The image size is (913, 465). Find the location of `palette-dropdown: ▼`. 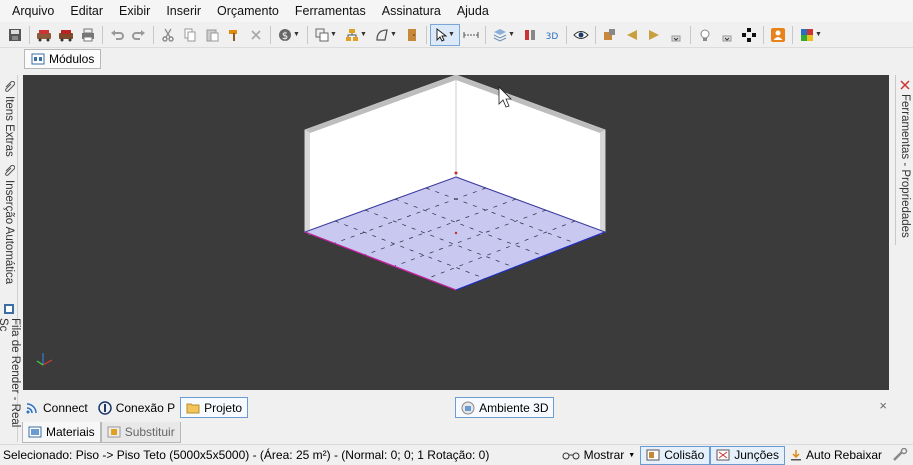

palette-dropdown: ▼ is located at coordinates (811, 35).